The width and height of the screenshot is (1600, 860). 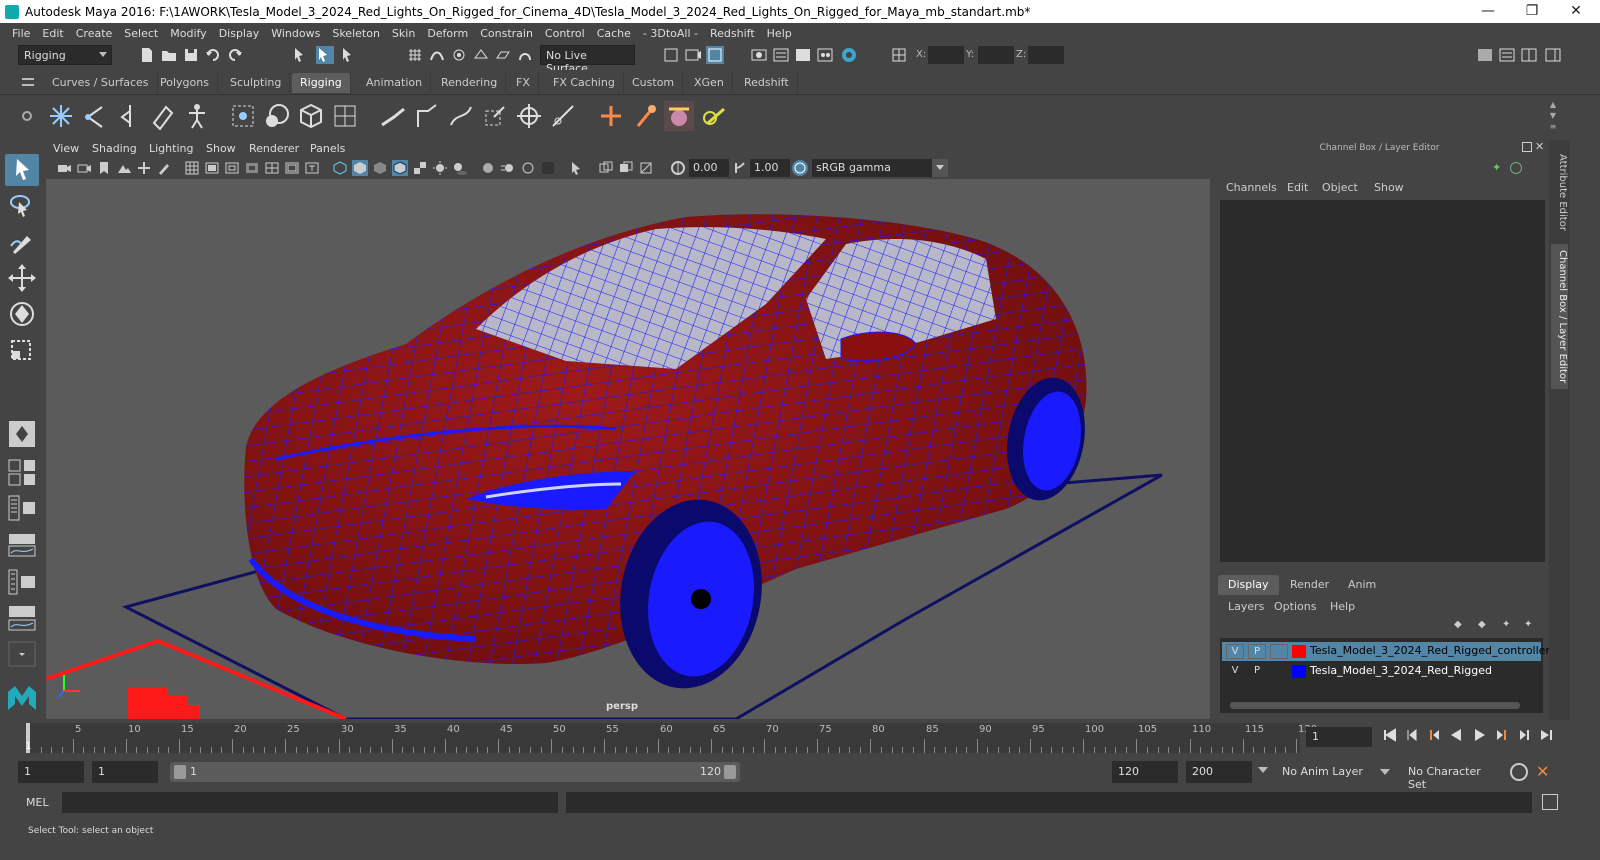 I want to click on point-constraint-icon, so click(x=645, y=116).